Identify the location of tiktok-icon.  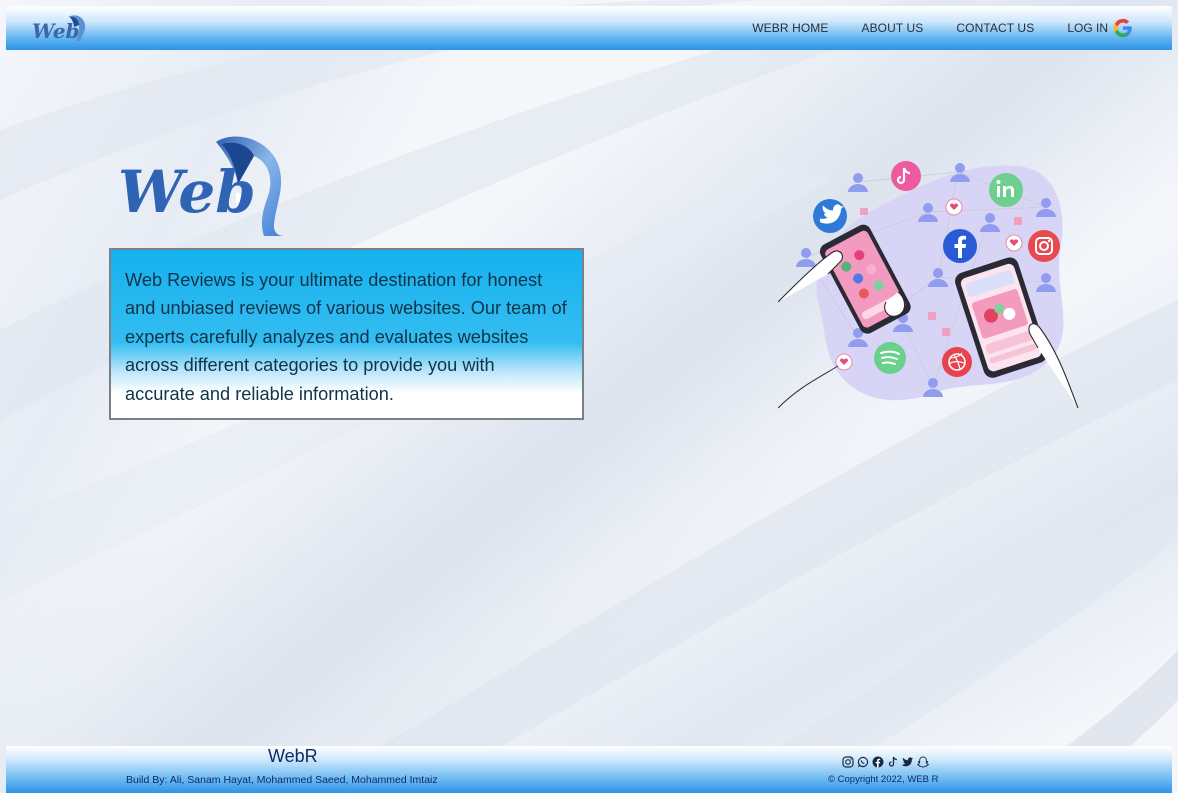
(893, 761).